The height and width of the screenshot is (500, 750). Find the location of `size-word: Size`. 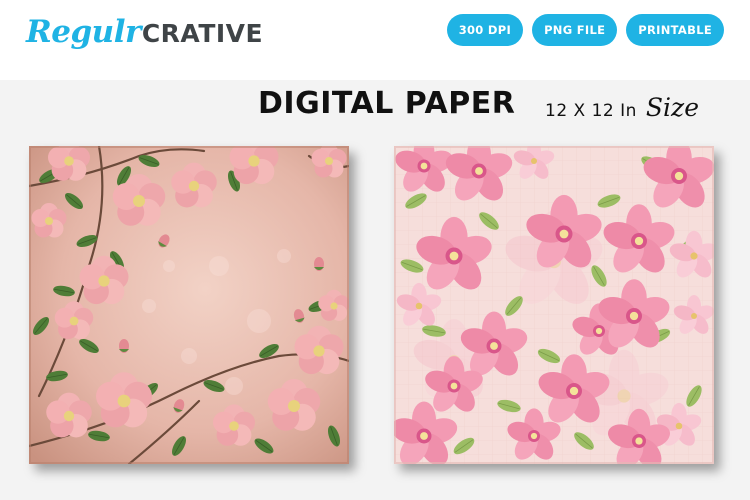

size-word: Size is located at coordinates (672, 107).